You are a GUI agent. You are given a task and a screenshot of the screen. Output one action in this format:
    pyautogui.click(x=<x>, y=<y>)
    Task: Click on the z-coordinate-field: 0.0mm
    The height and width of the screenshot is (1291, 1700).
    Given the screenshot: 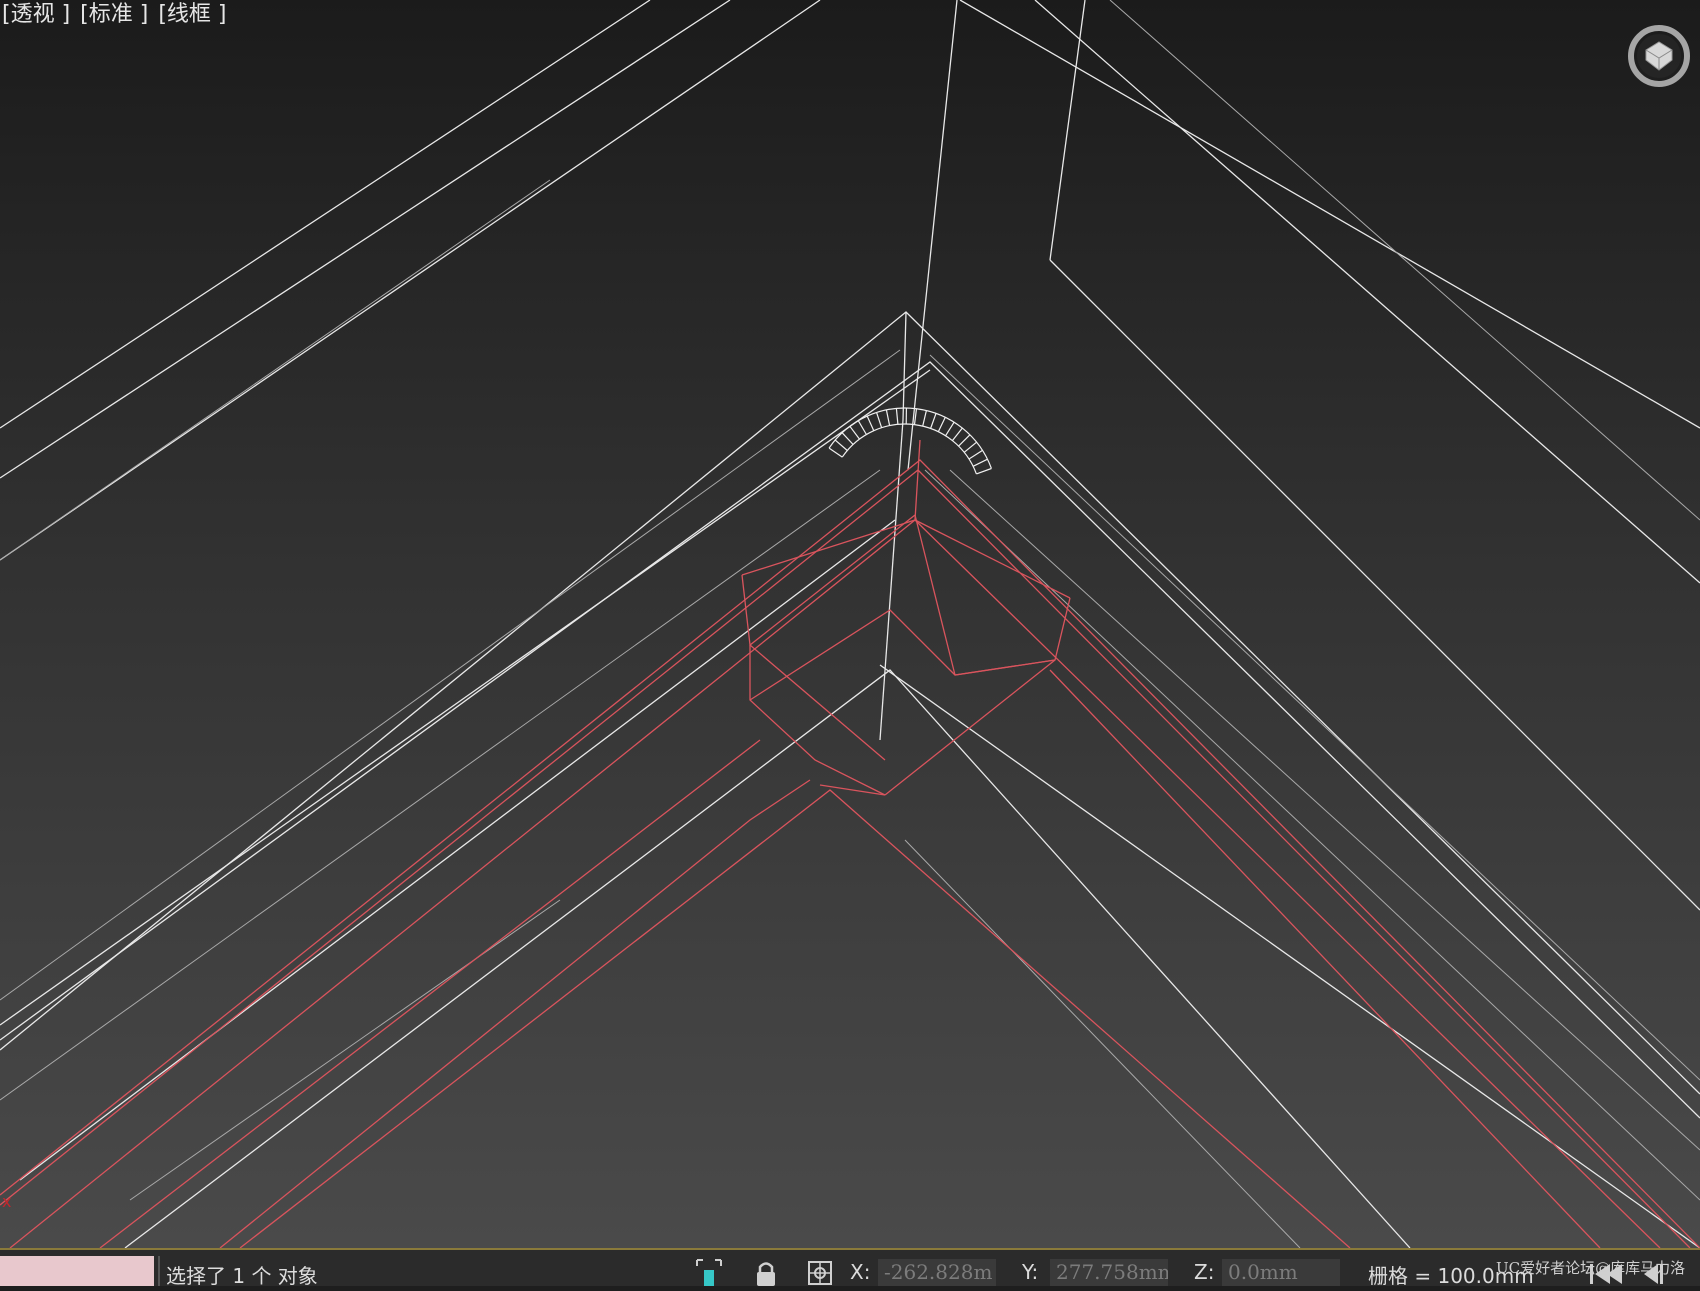 What is the action you would take?
    pyautogui.click(x=1281, y=1272)
    